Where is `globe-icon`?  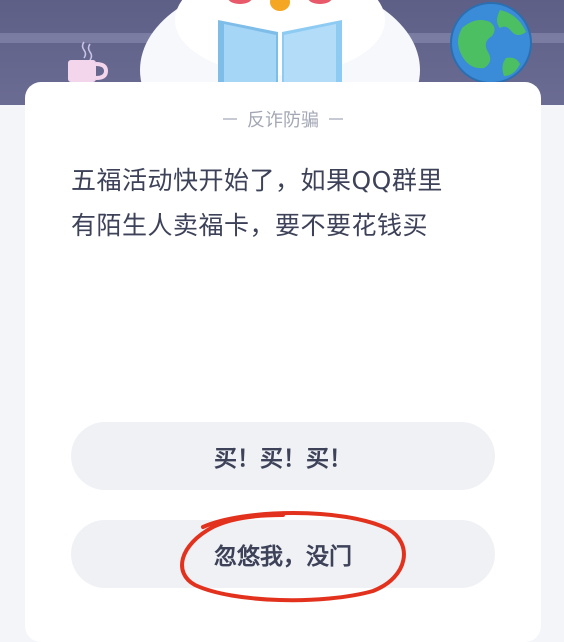
globe-icon is located at coordinates (491, 43).